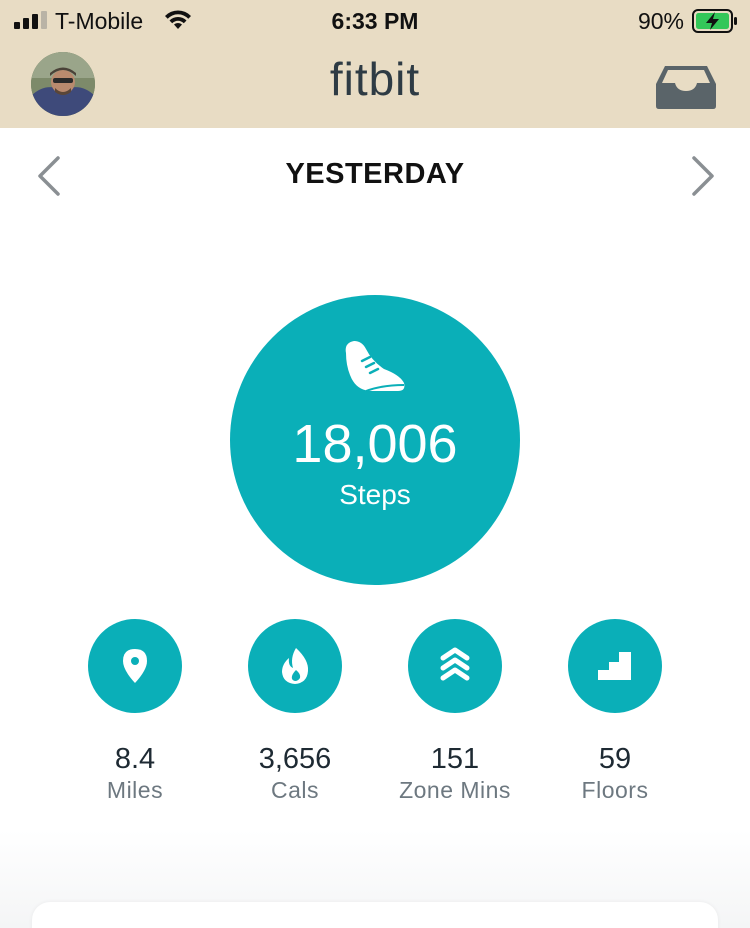 The width and height of the screenshot is (750, 928). I want to click on location-pin-icon, so click(135, 666).